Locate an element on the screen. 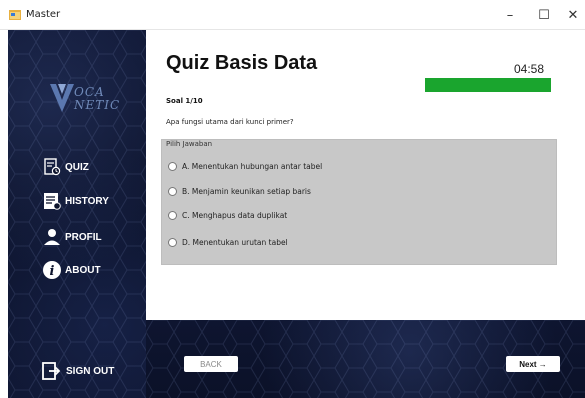 Image resolution: width=585 pixels, height=398 pixels. sidebar-item-label: HISTORY is located at coordinates (87, 201).